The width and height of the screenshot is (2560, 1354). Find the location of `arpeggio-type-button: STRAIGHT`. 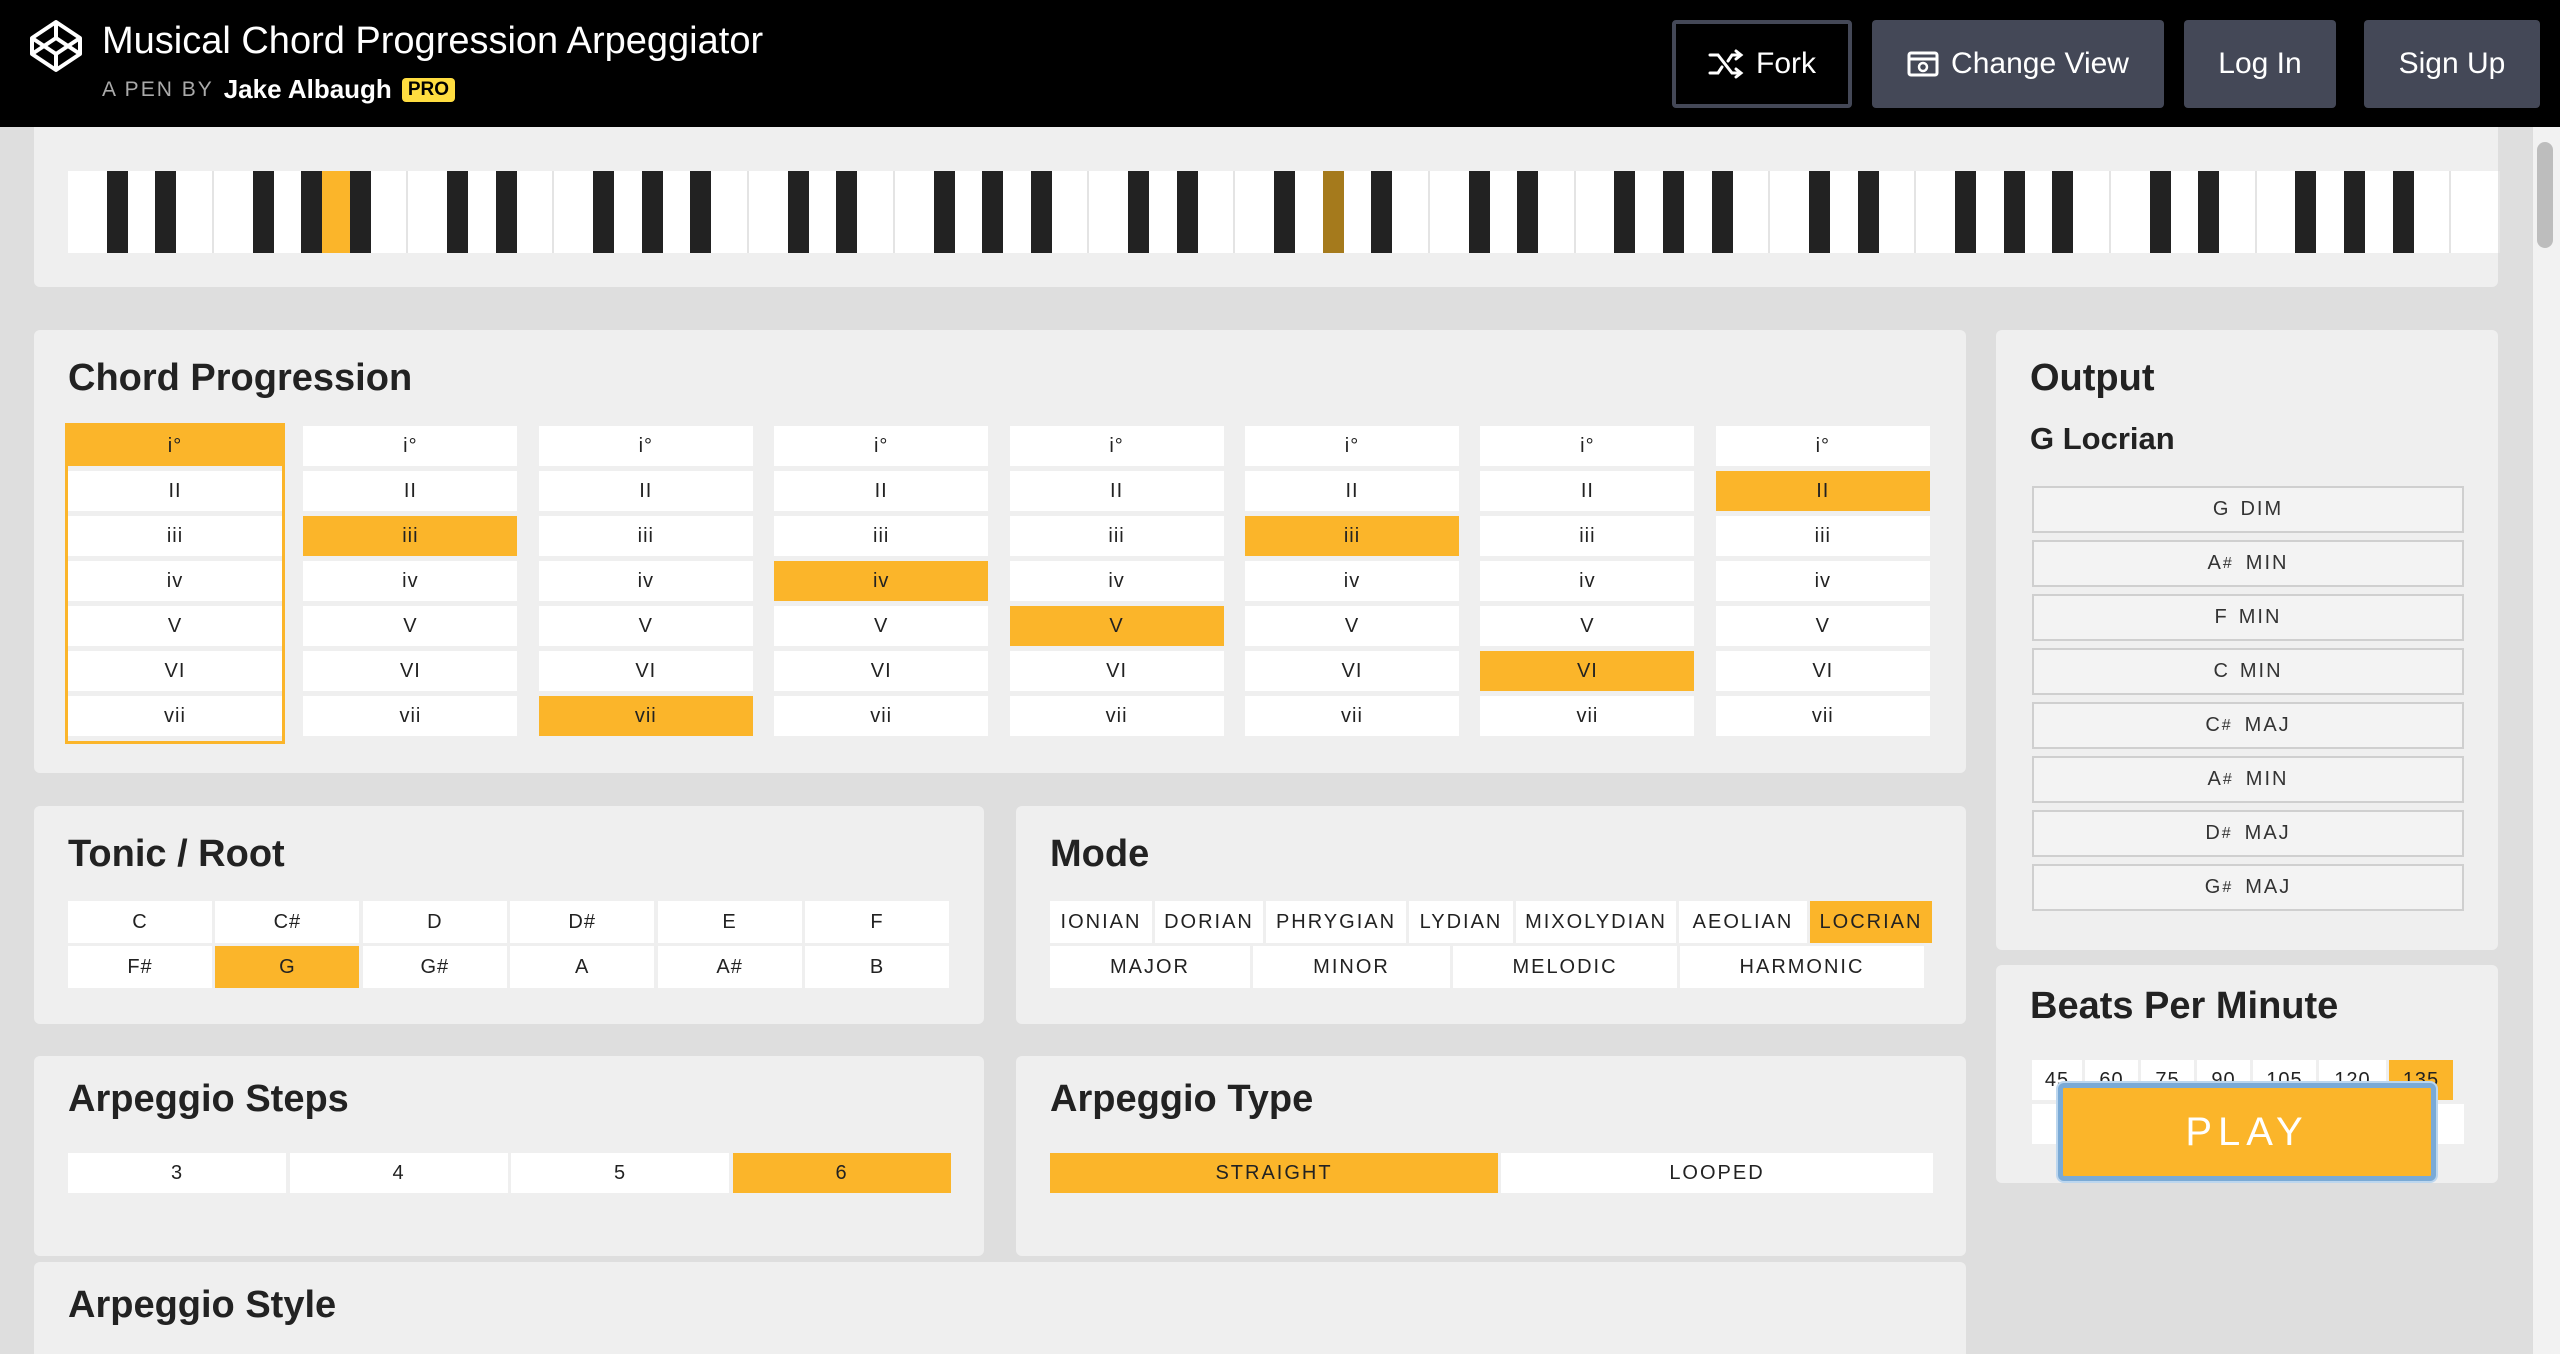

arpeggio-type-button: STRAIGHT is located at coordinates (1274, 1173).